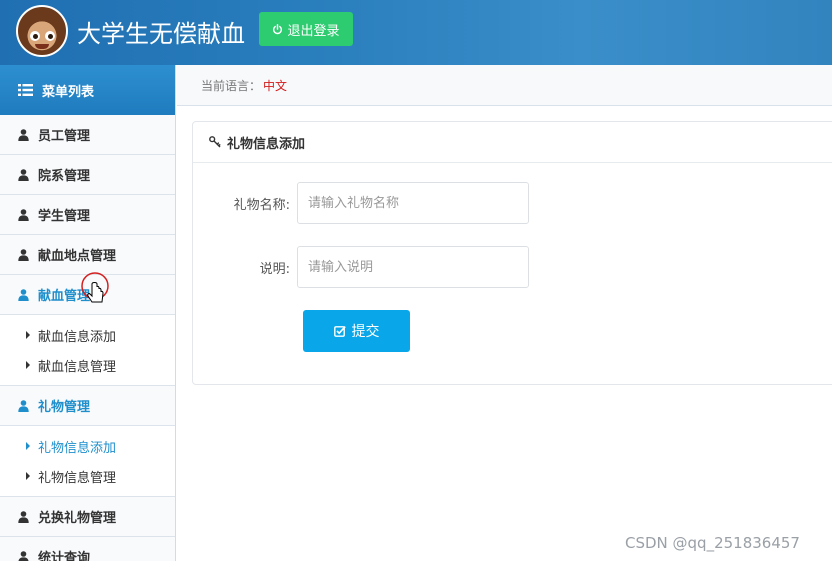 This screenshot has width=832, height=561. What do you see at coordinates (64, 216) in the screenshot?
I see `sidebar-item-label: 学生管理` at bounding box center [64, 216].